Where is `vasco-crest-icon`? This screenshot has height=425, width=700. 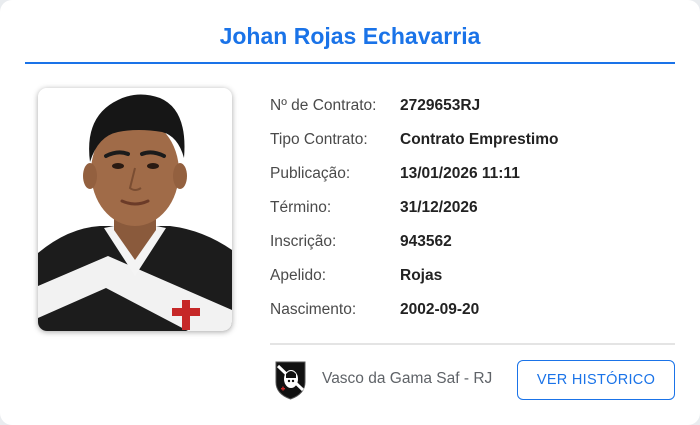
vasco-crest-icon is located at coordinates (290, 380).